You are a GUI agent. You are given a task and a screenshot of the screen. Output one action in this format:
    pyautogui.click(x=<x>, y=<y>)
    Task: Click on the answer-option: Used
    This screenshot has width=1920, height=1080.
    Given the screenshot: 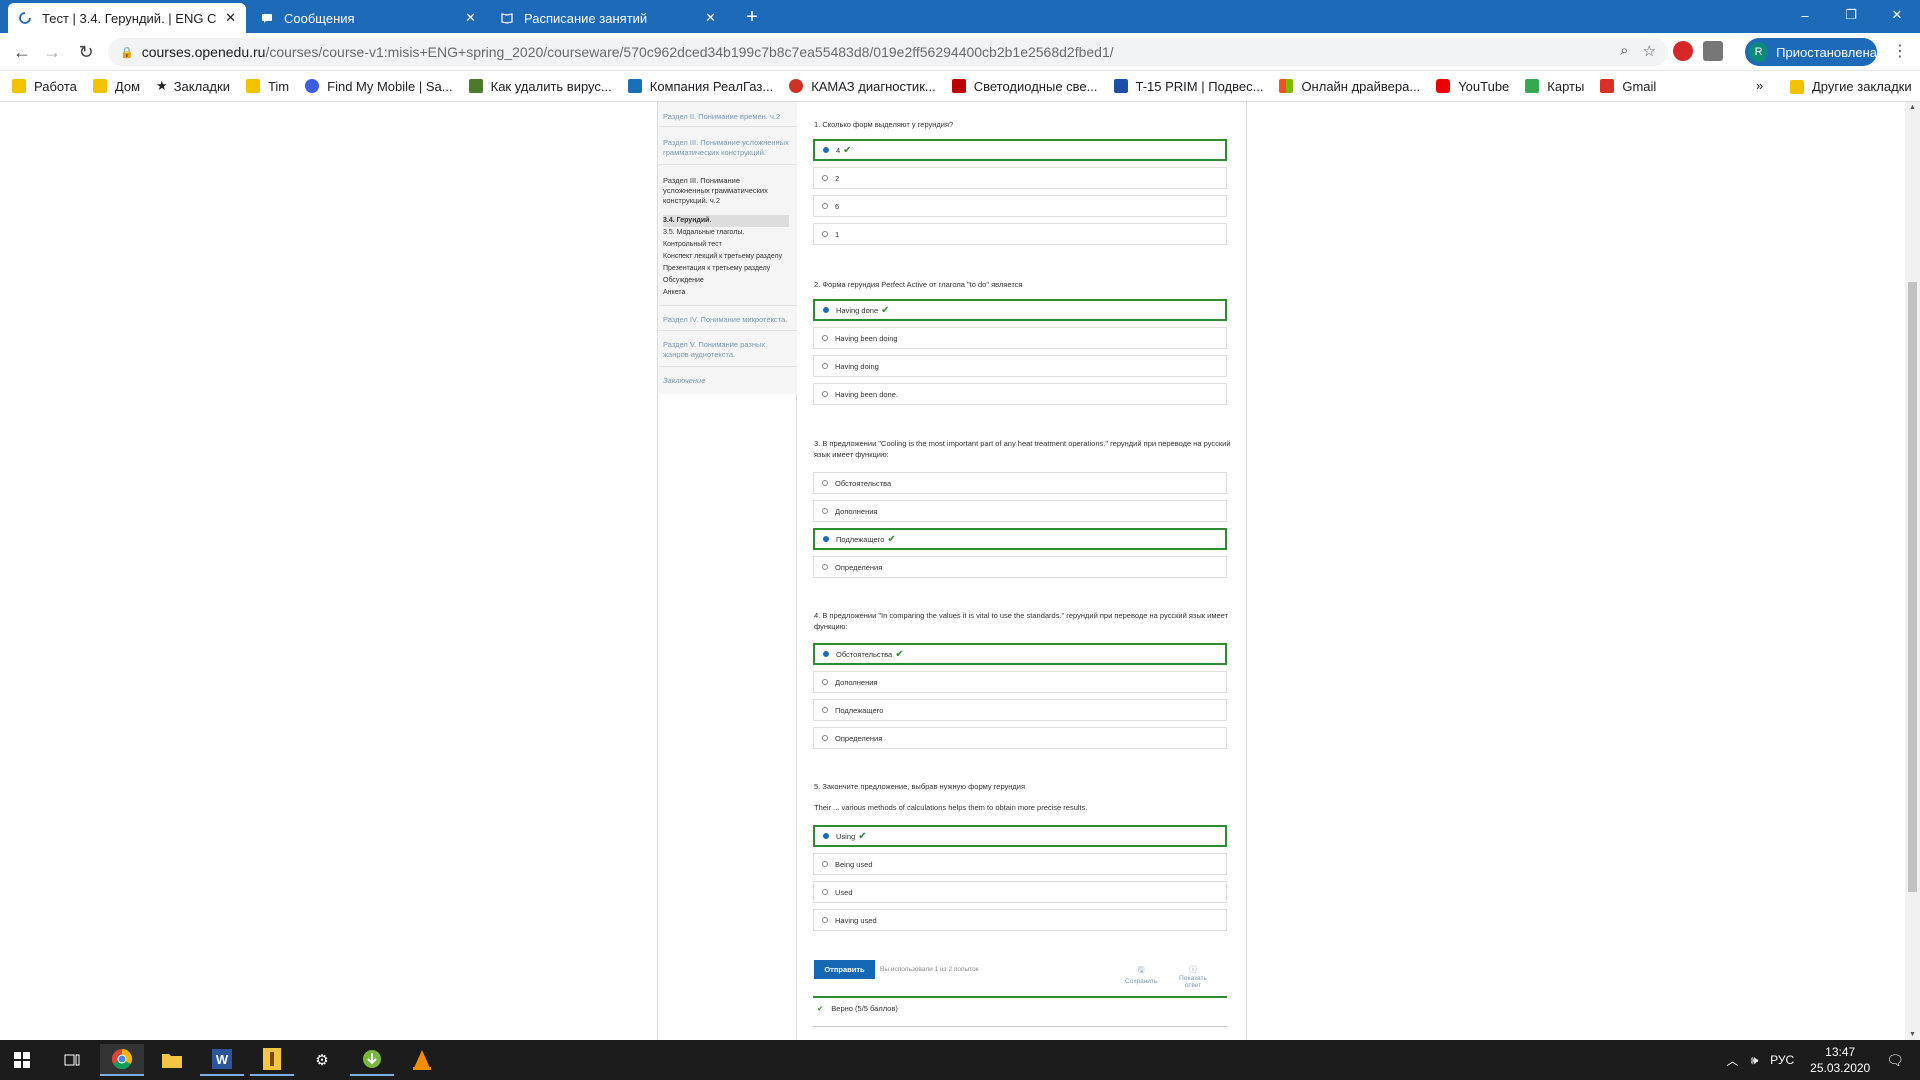 What is the action you would take?
    pyautogui.click(x=1020, y=892)
    